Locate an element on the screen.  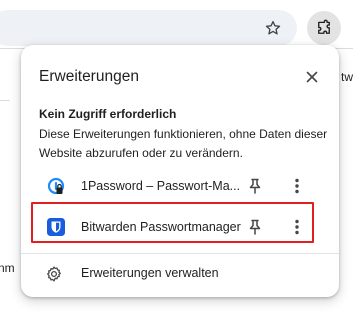
background-text-fragment: nm is located at coordinates (7, 268).